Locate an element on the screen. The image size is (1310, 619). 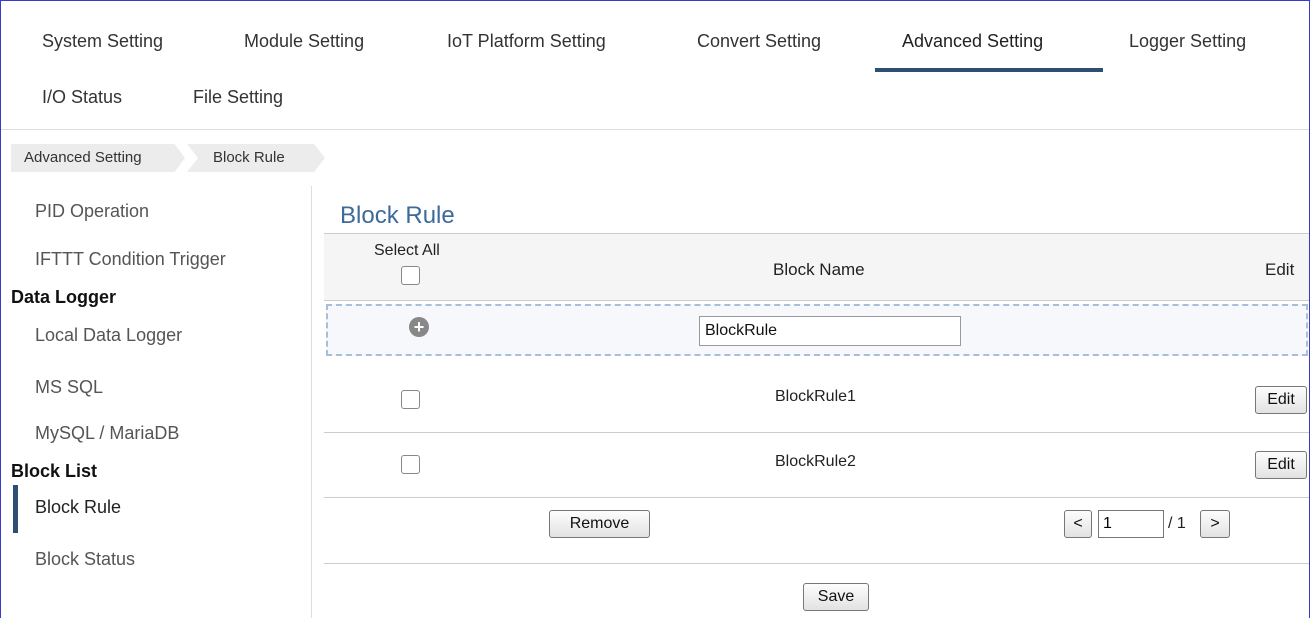
tab-logger-setting: Logger Setting is located at coordinates (1187, 41).